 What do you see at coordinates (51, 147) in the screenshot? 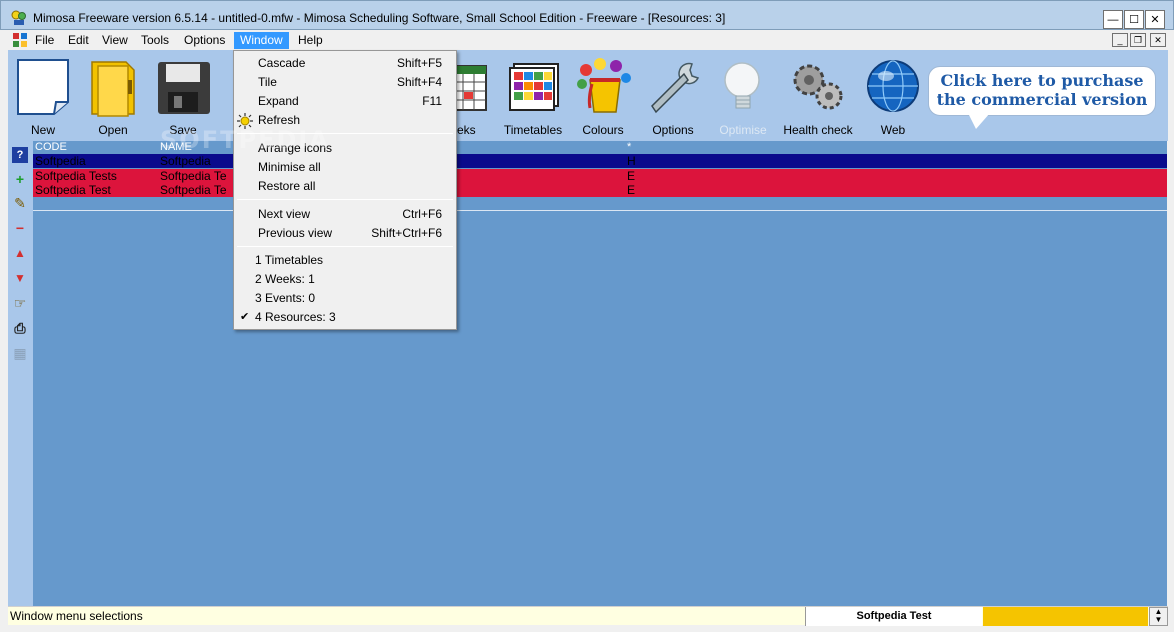
I see `header-code: CODE` at bounding box center [51, 147].